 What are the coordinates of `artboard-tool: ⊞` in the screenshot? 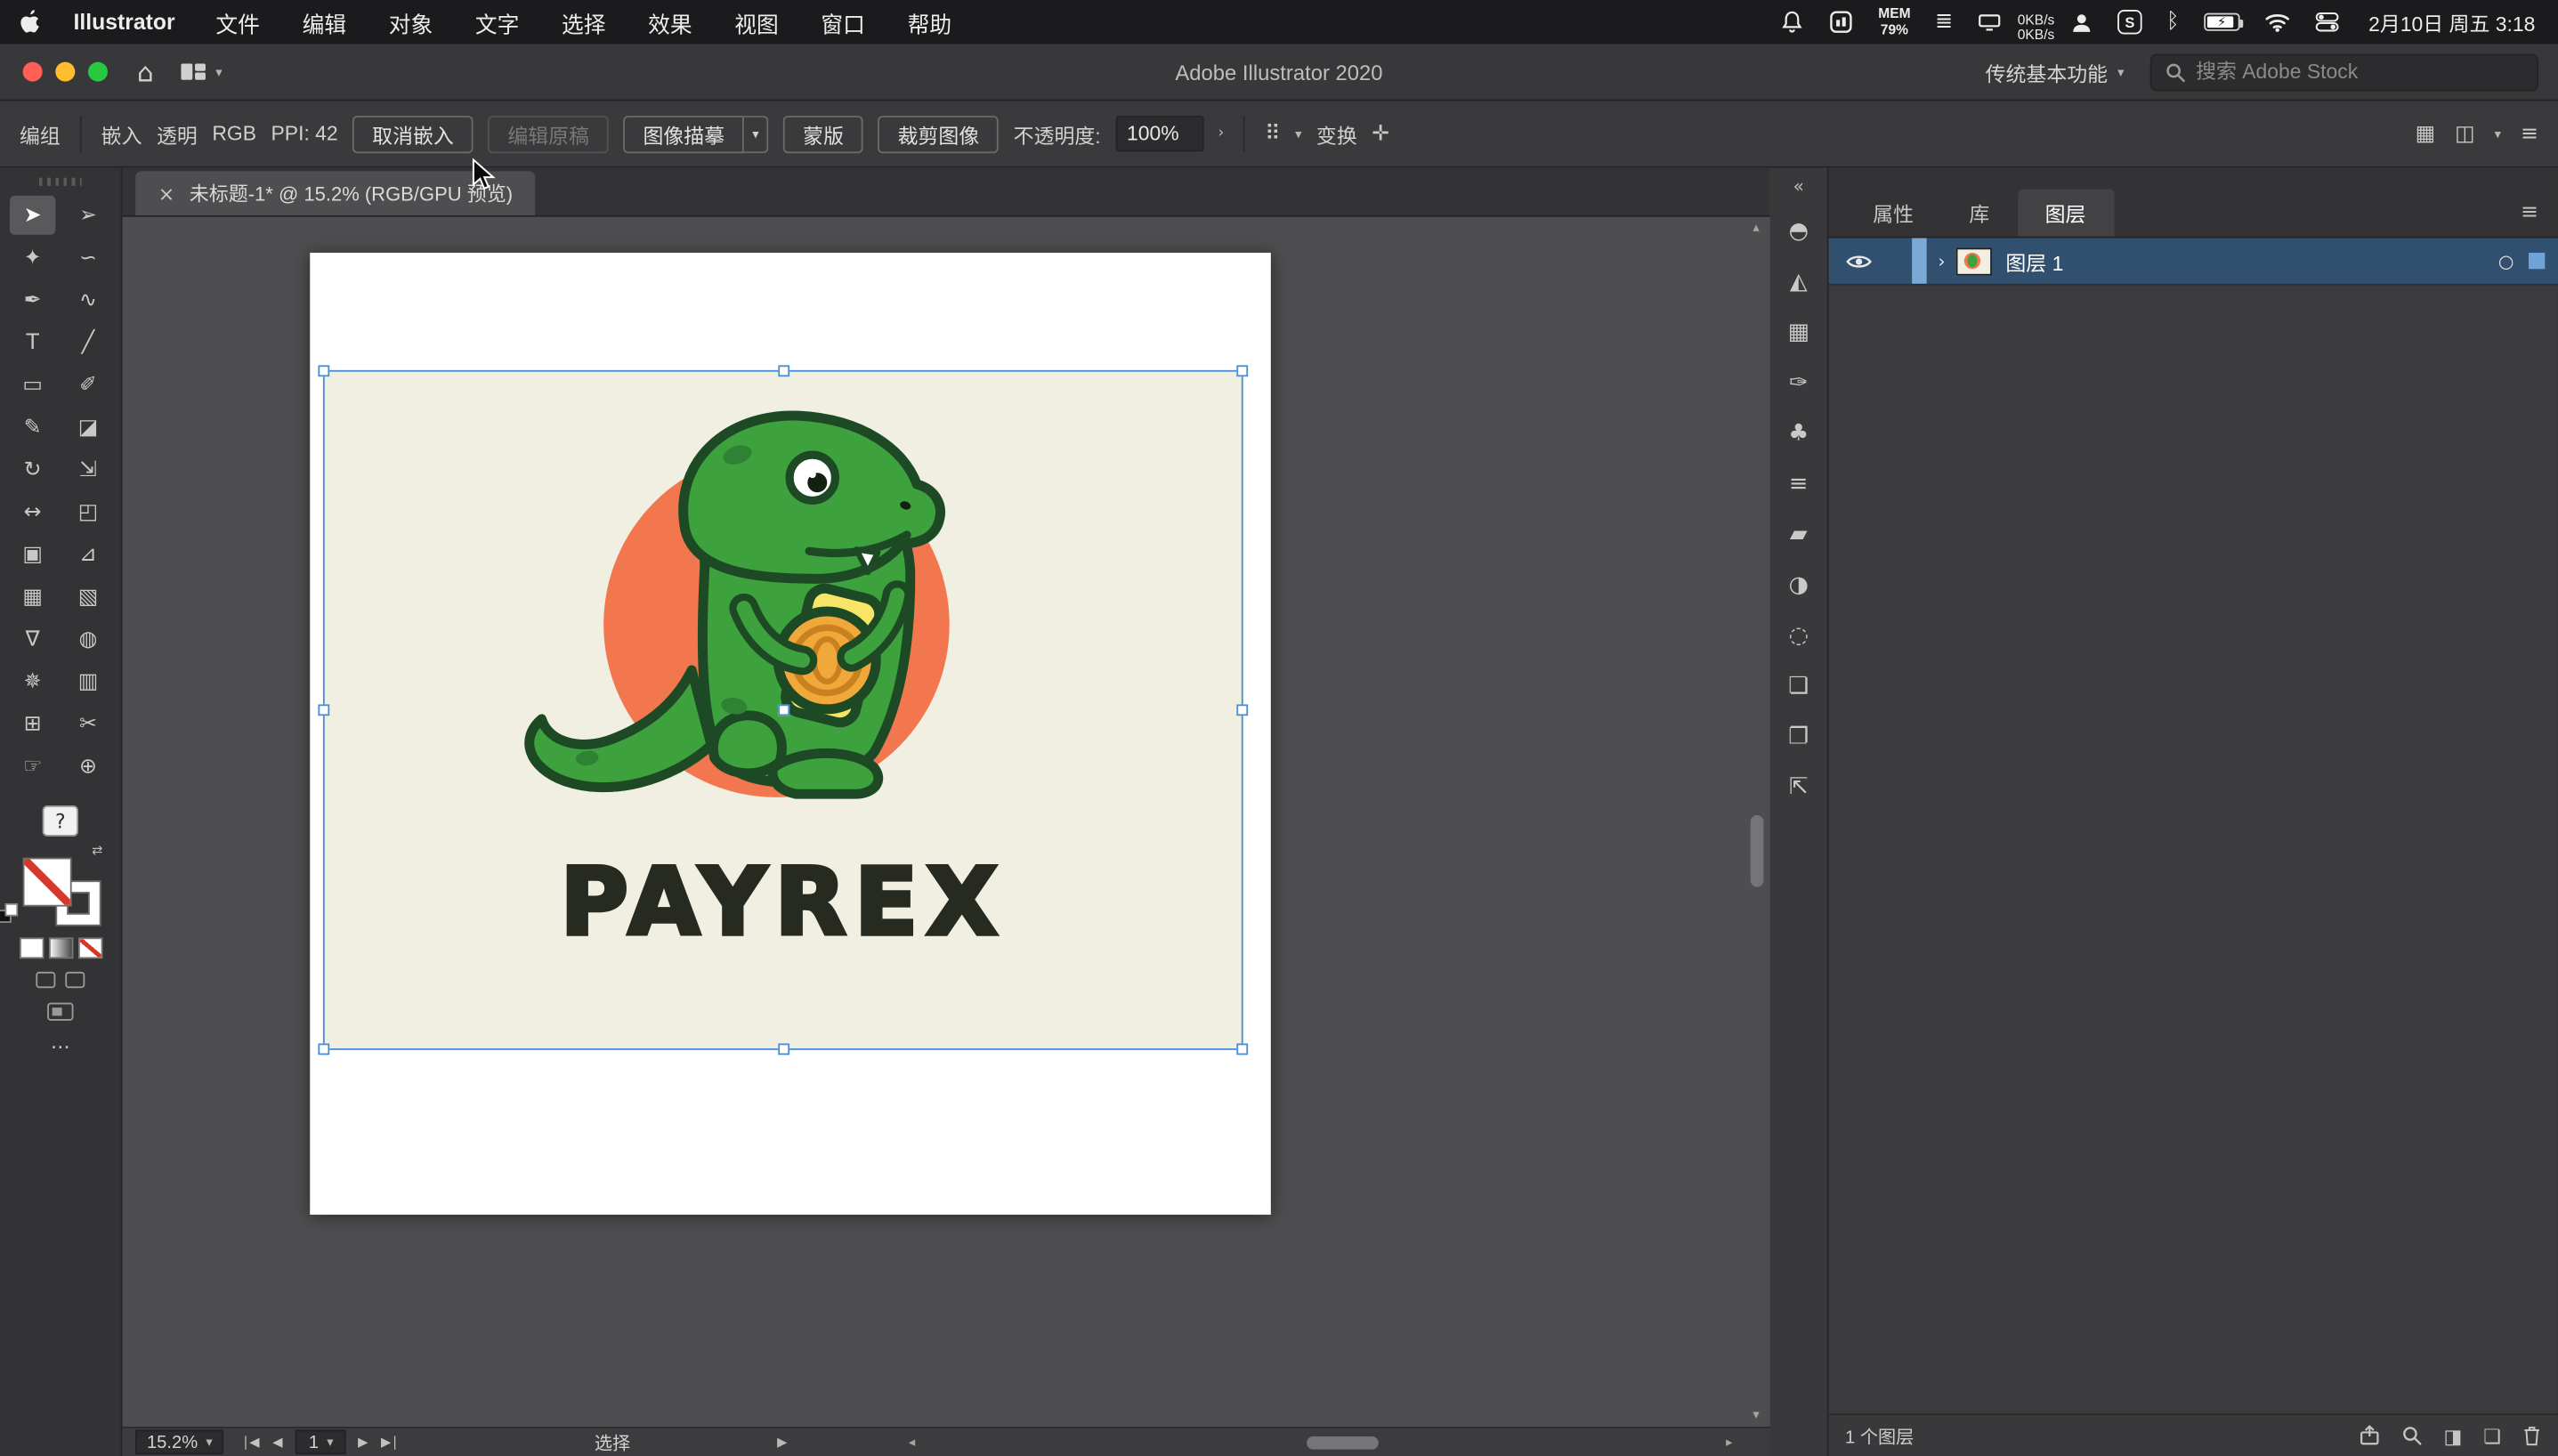 It's located at (32, 723).